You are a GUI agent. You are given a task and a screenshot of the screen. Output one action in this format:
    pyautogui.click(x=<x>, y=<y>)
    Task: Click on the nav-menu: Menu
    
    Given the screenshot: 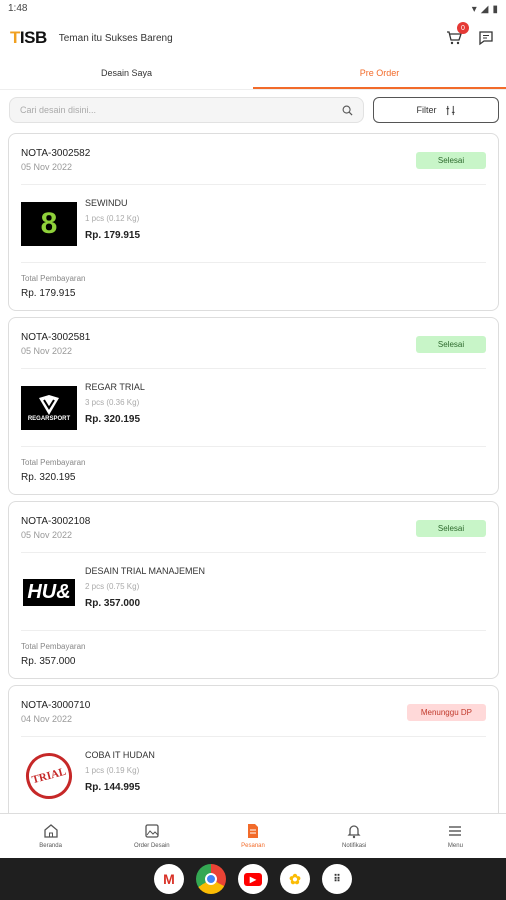 What is the action you would take?
    pyautogui.click(x=455, y=836)
    